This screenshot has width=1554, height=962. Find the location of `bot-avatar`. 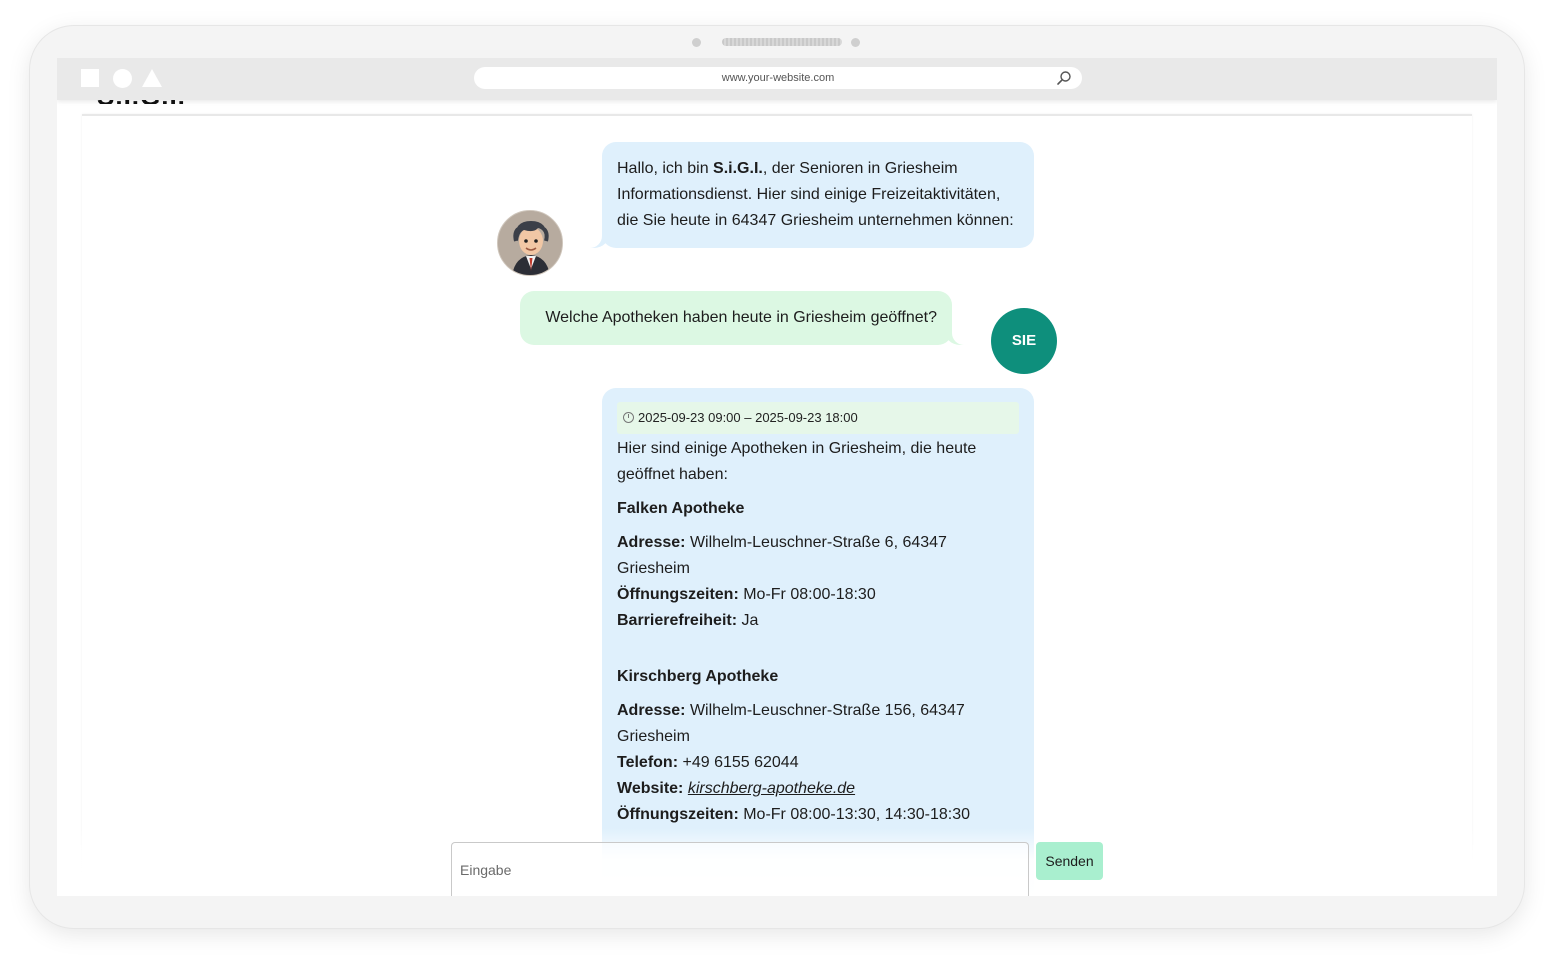

bot-avatar is located at coordinates (530, 243).